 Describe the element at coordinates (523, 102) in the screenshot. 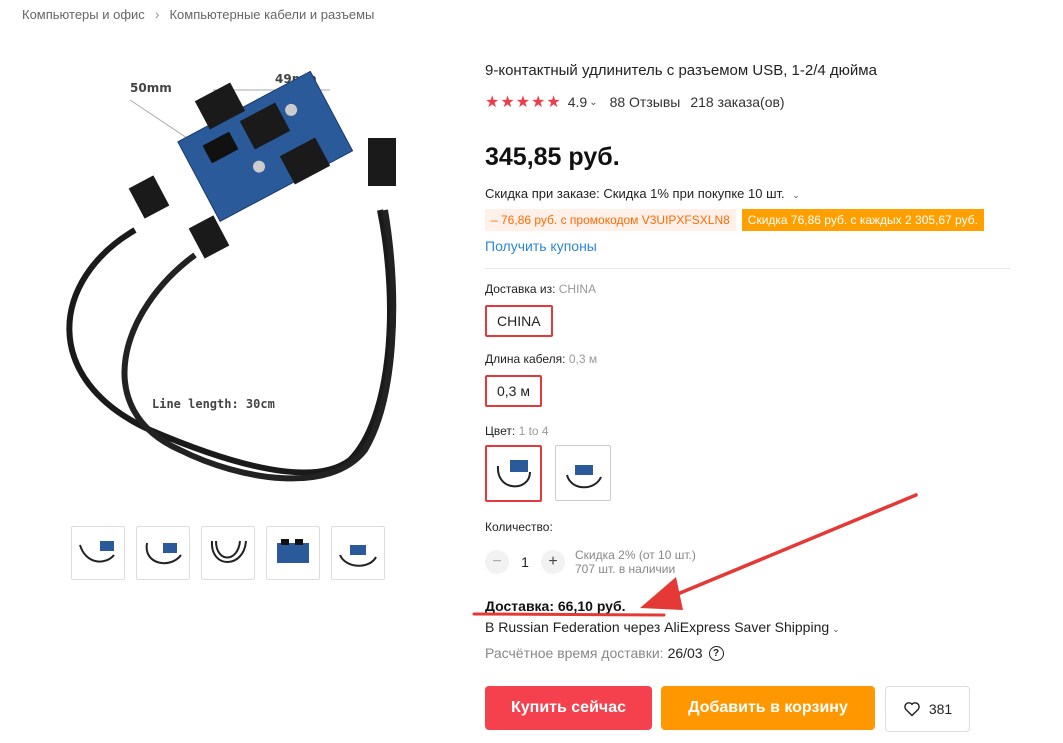

I see `star-icon: ★★★★★` at that location.